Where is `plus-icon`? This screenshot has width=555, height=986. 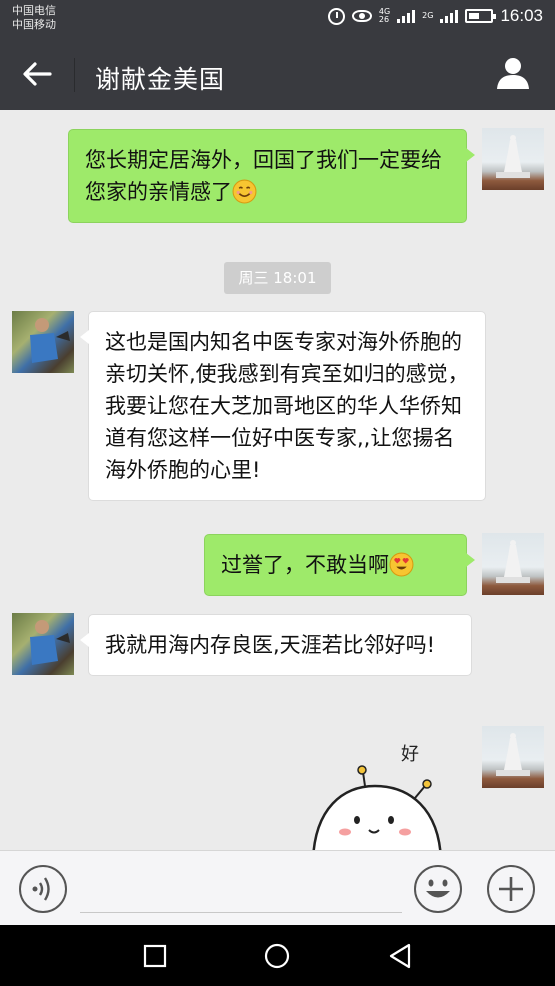
plus-icon is located at coordinates (511, 889).